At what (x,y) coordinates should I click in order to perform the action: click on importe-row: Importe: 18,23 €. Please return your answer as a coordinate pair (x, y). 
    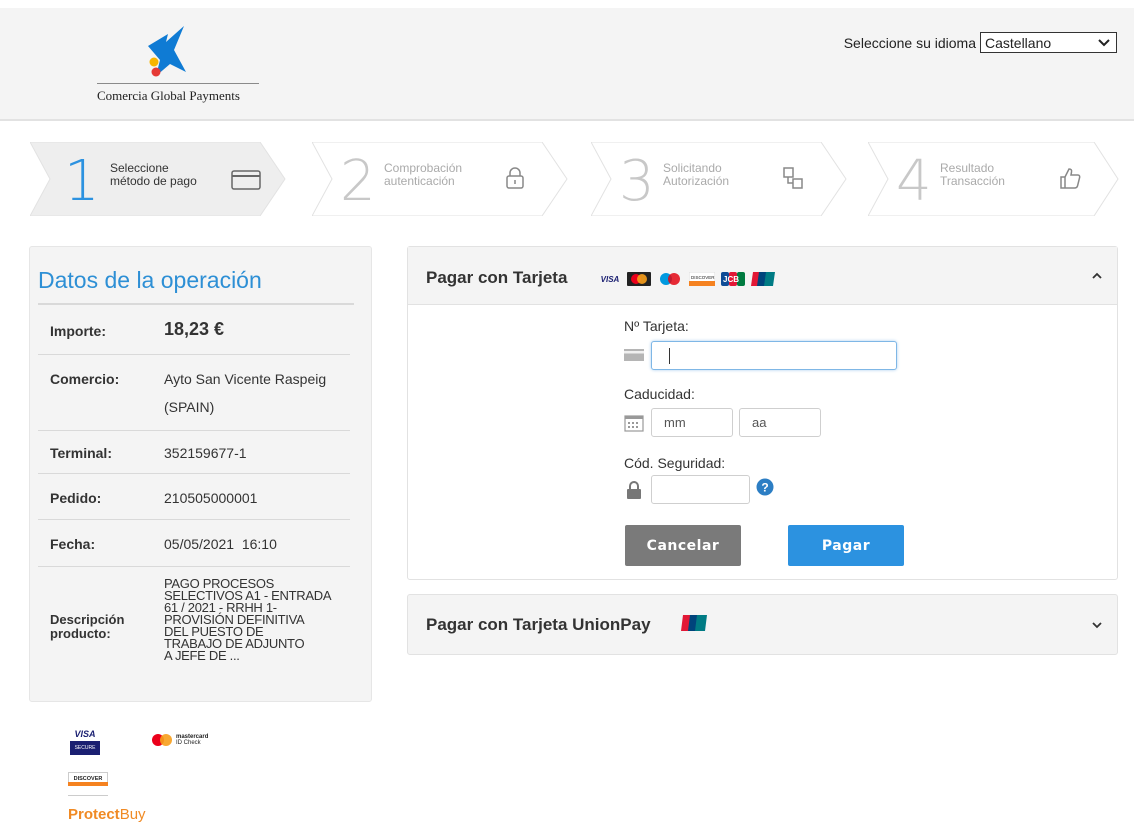
    Looking at the image, I should click on (194, 331).